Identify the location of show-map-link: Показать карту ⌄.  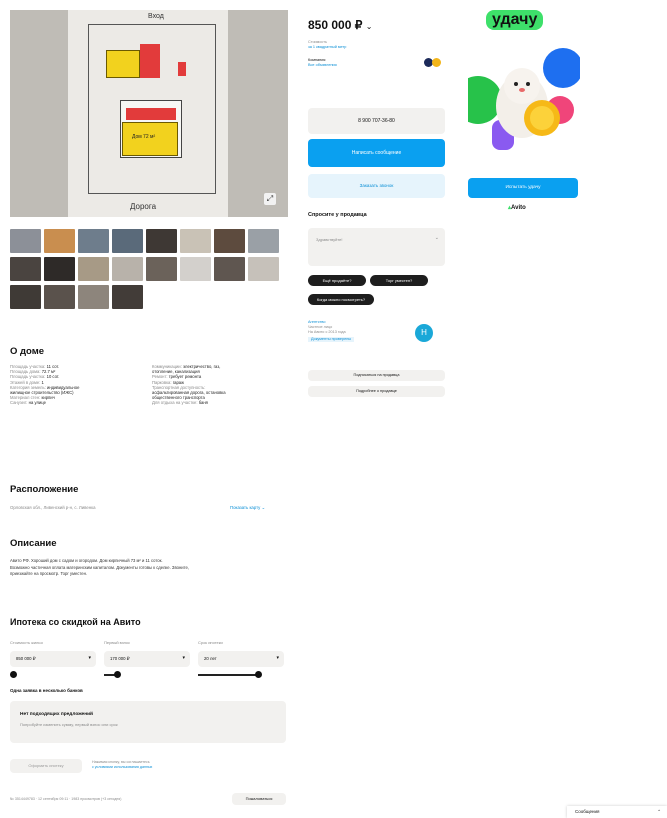
(247, 508).